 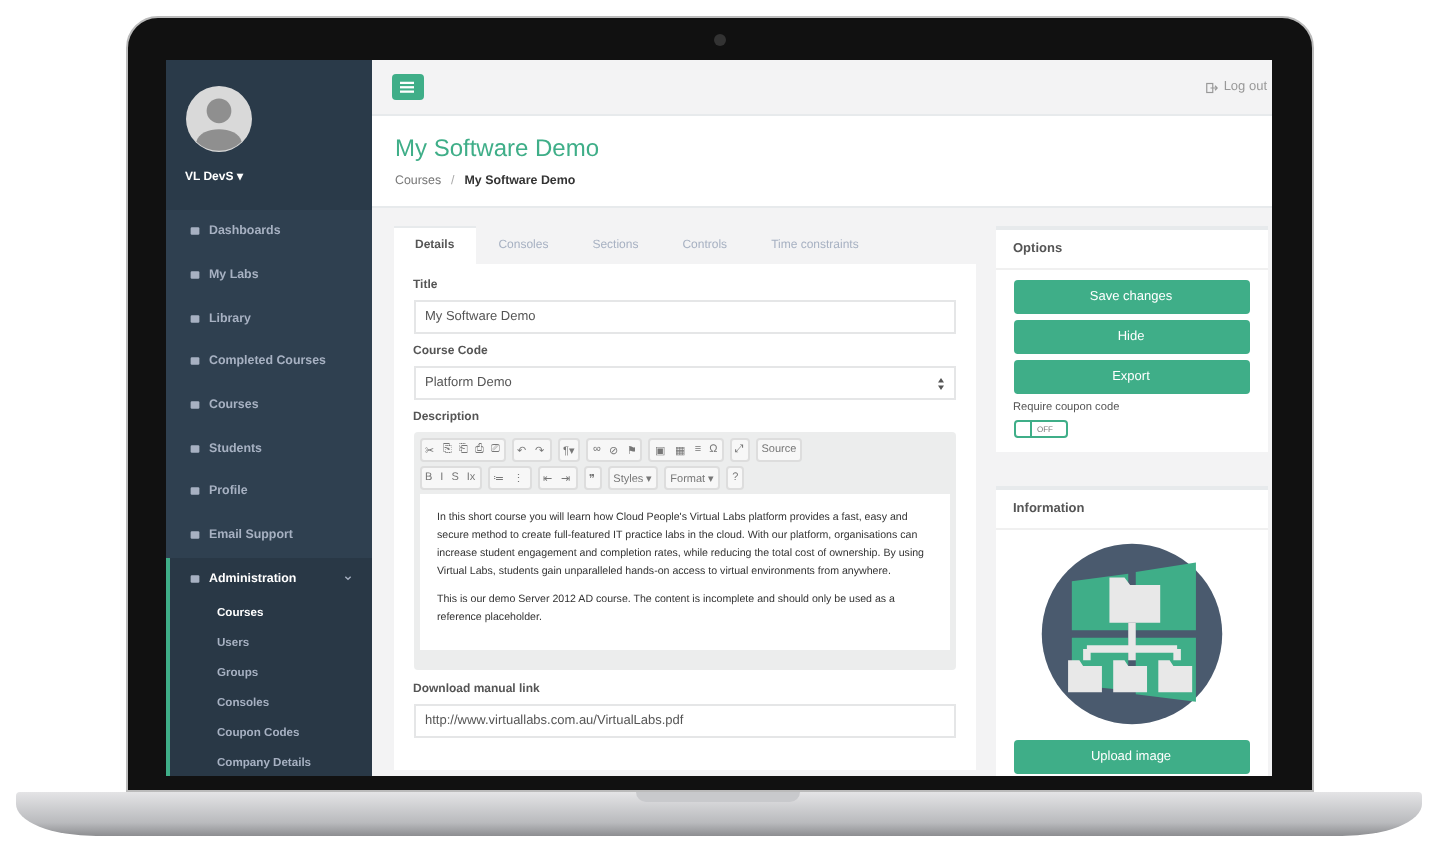 What do you see at coordinates (1211, 87) in the screenshot?
I see `sign-out-icon` at bounding box center [1211, 87].